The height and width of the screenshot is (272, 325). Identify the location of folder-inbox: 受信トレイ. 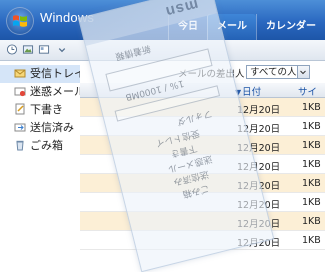
(40, 74).